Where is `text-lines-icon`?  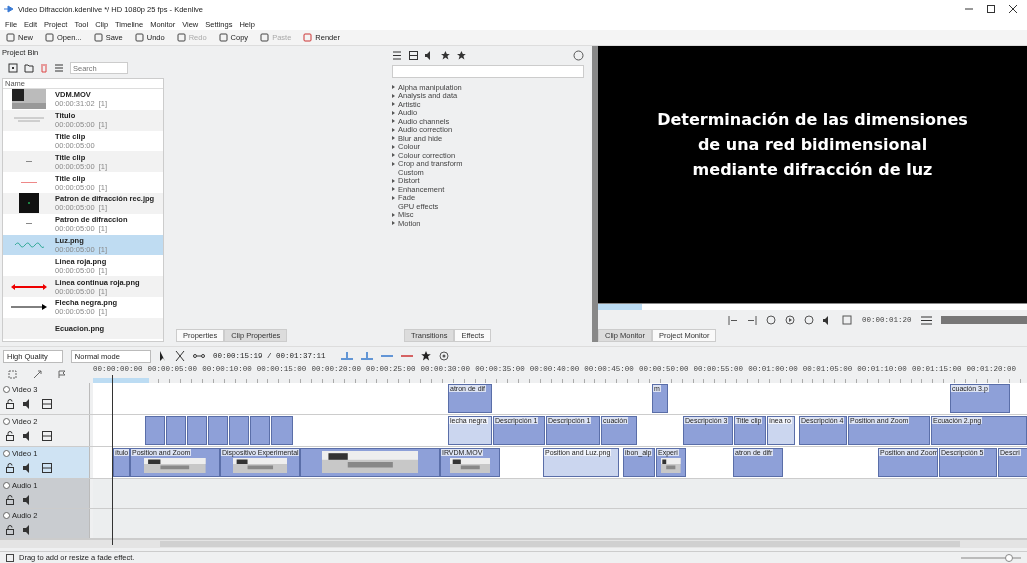
text-lines-icon is located at coordinates (29, 120).